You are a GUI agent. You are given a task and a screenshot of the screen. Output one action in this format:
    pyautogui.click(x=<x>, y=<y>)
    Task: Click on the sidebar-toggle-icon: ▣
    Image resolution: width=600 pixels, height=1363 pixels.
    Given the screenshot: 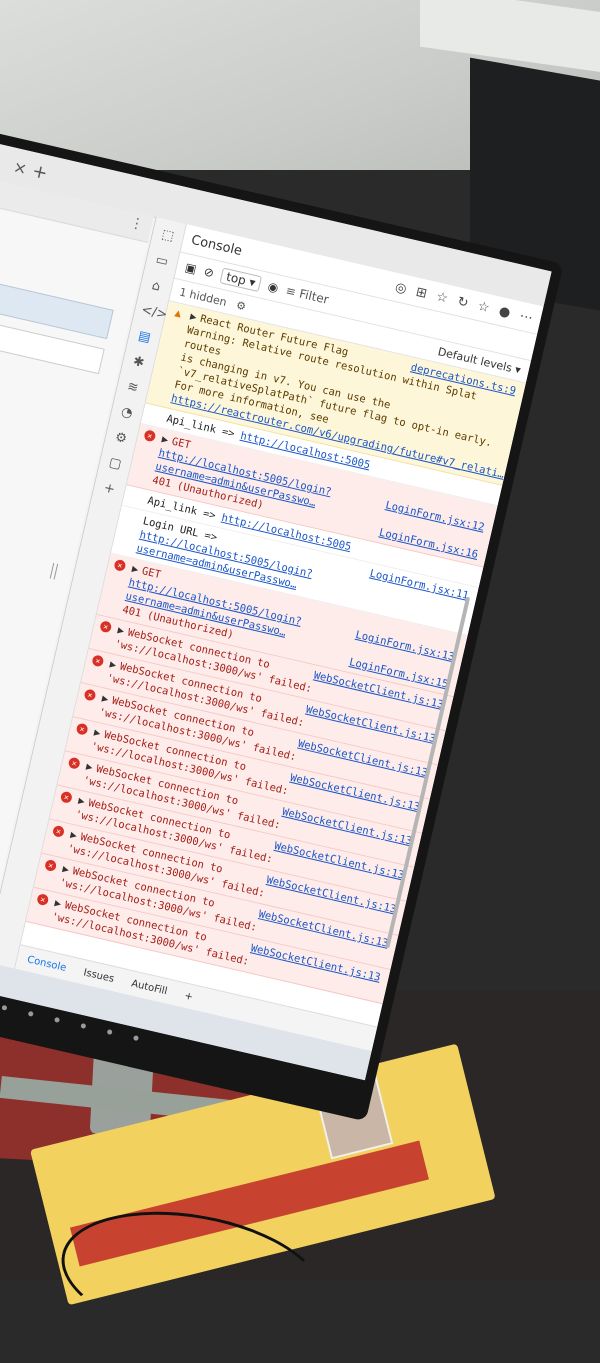 What is the action you would take?
    pyautogui.click(x=191, y=268)
    